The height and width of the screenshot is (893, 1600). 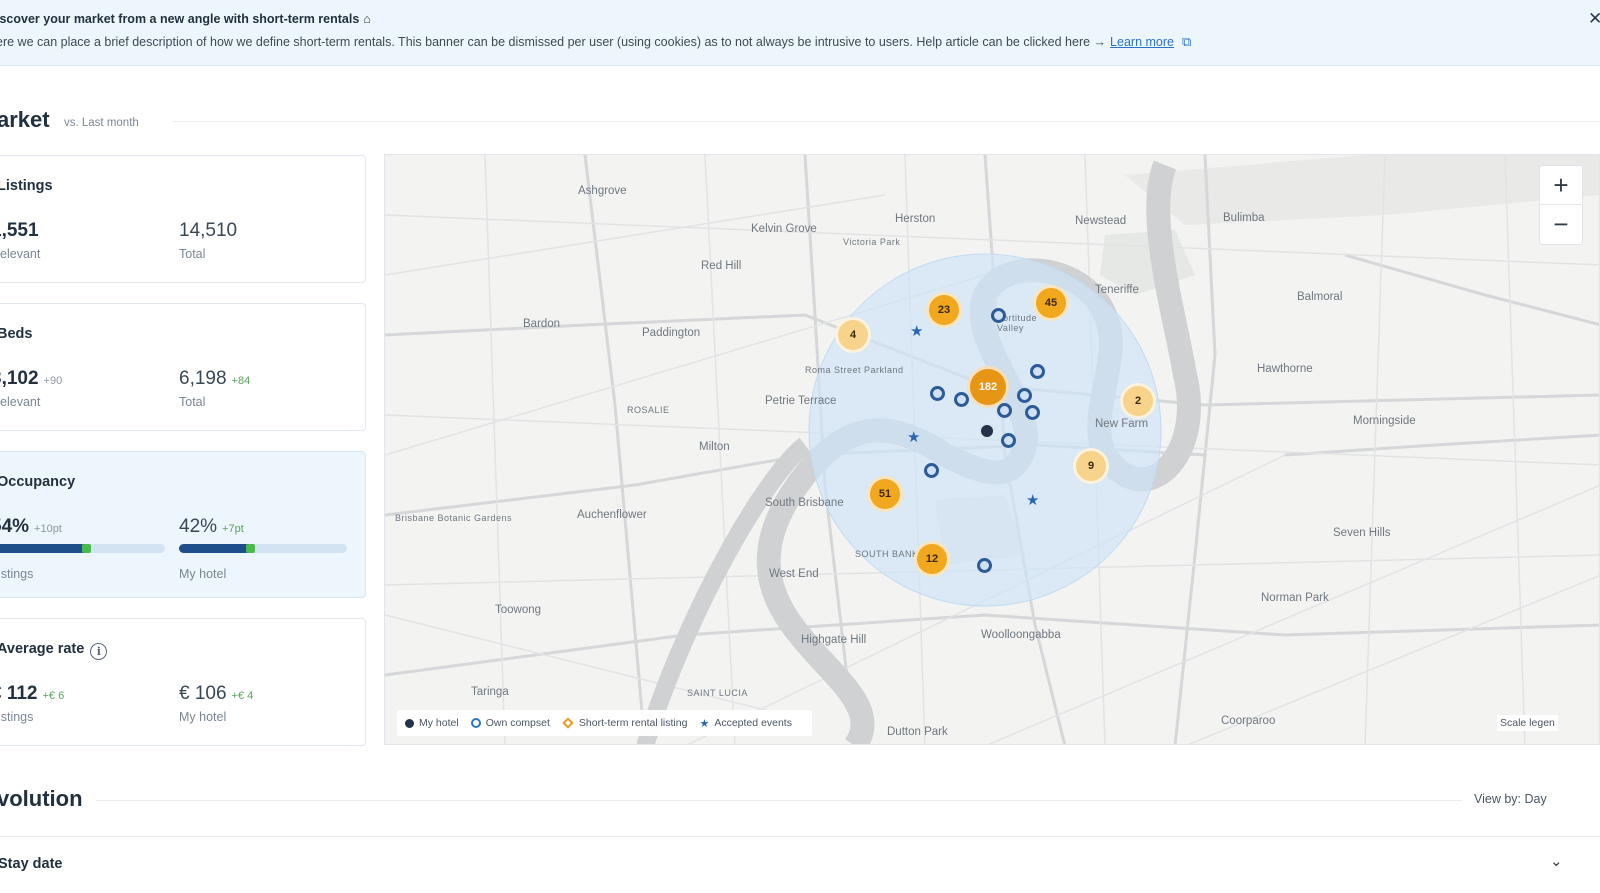 I want to click on map-place-label: Red Hill, so click(x=721, y=266).